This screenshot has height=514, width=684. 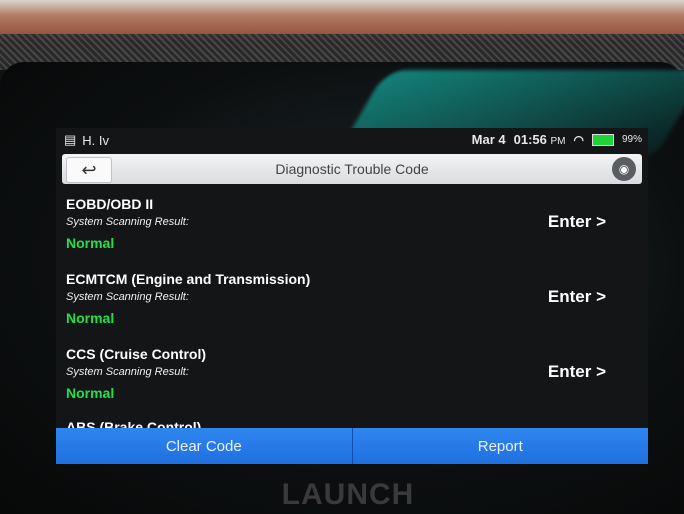 I want to click on status-bar: ▤ H. Iv Mar 4 01:56 PM ◠ 99%, so click(x=352, y=141).